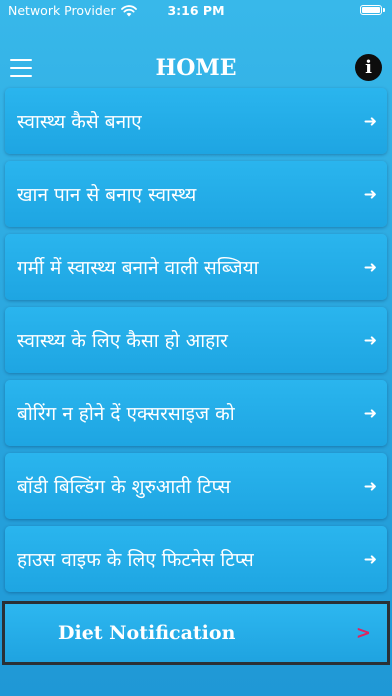 The height and width of the screenshot is (696, 392). I want to click on menu-item-bodybuilding-tips: बॉडी बिल्डिंग के शुरुआती टिप्स ➜, so click(196, 486).